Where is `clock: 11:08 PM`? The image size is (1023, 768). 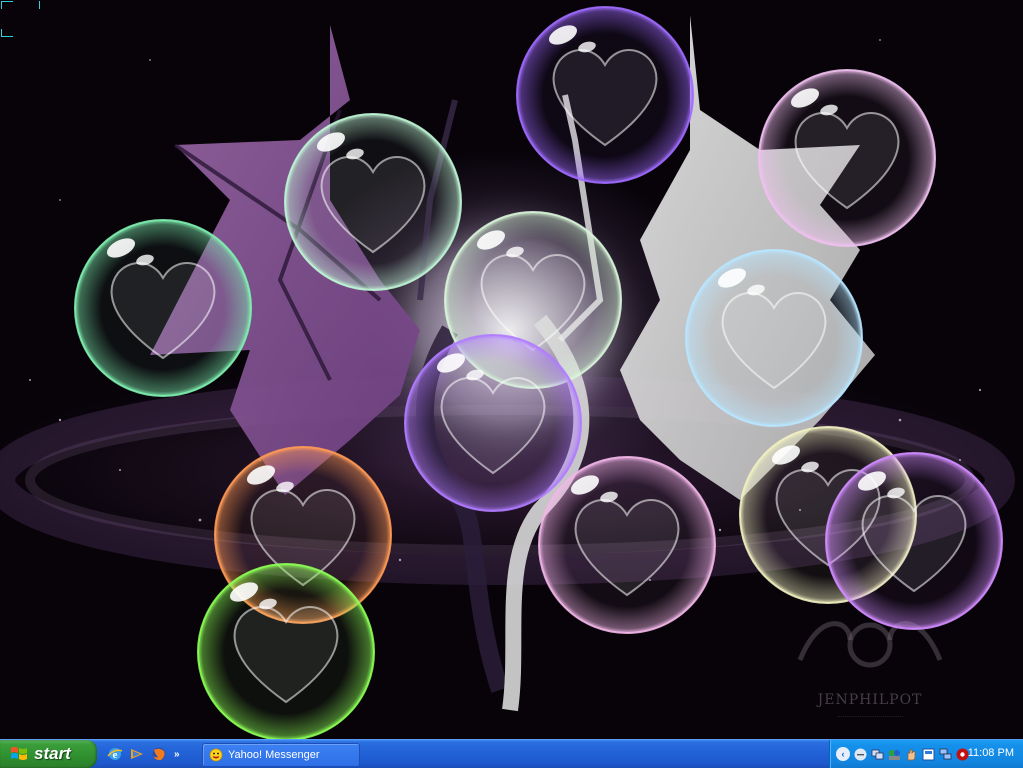
clock: 11:08 PM is located at coordinates (991, 753).